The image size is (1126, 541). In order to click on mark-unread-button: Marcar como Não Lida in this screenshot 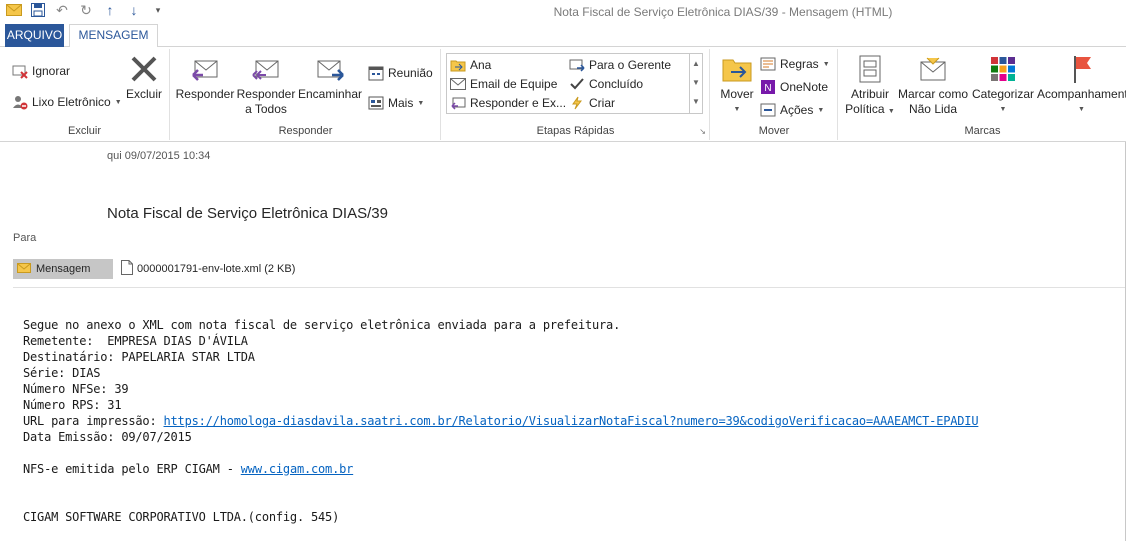, I will do `click(933, 85)`.